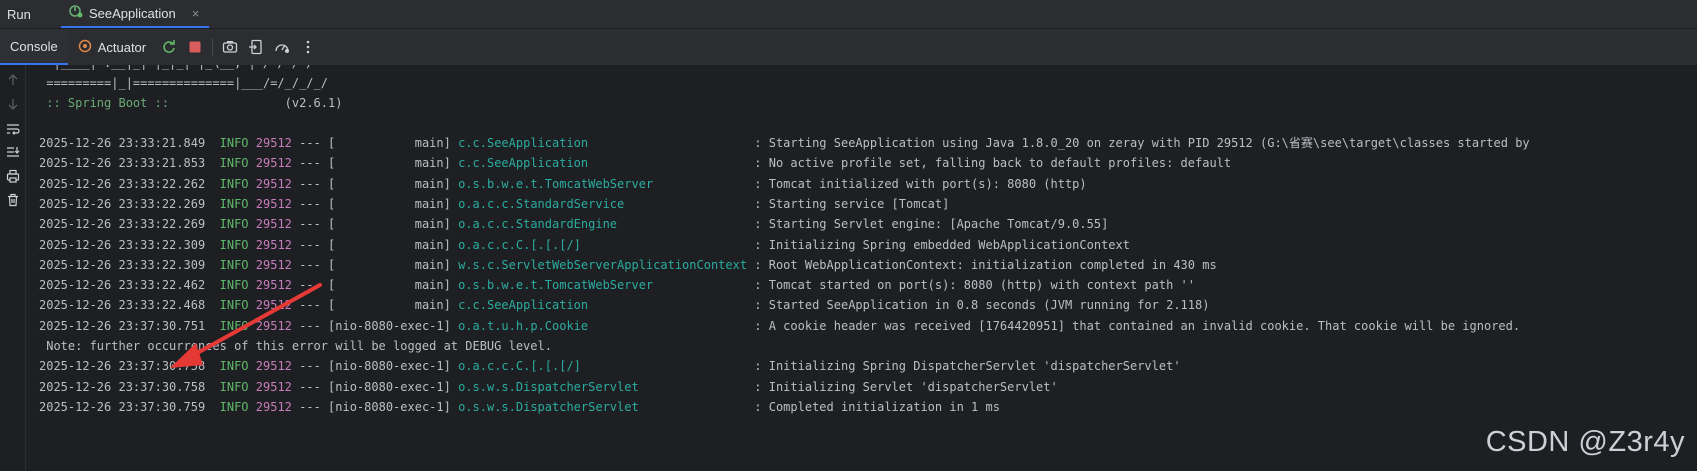  What do you see at coordinates (1585, 442) in the screenshot?
I see `watermark: CSDN @Z3r4y` at bounding box center [1585, 442].